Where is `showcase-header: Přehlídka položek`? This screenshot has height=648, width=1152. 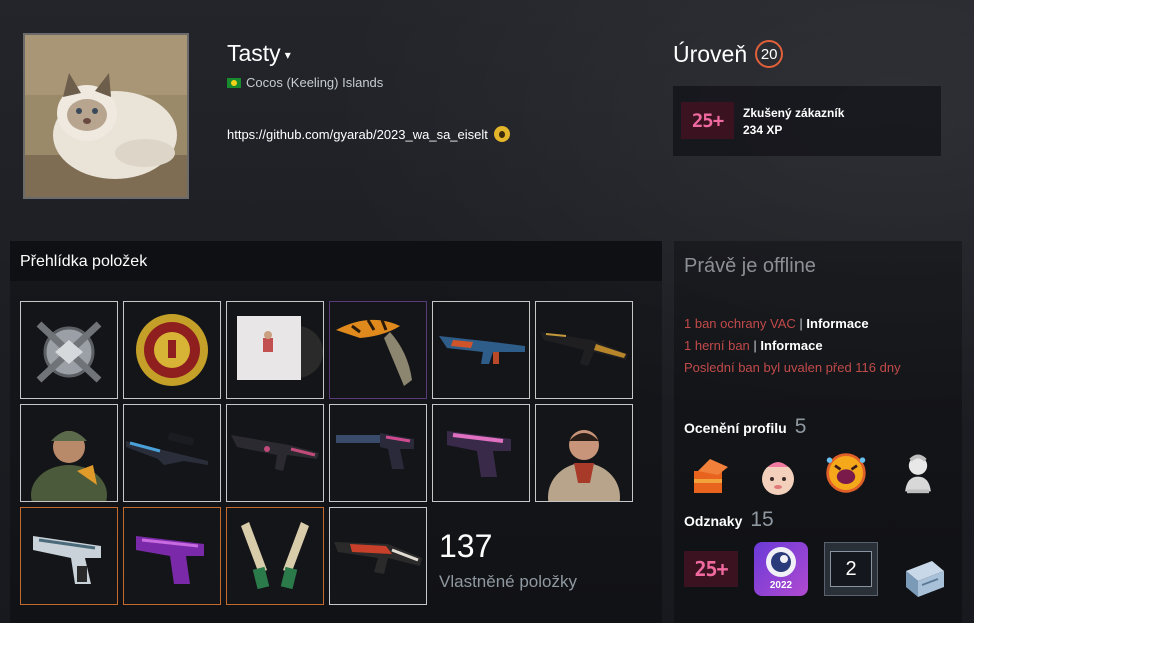
showcase-header: Přehlídka položek is located at coordinates (336, 261).